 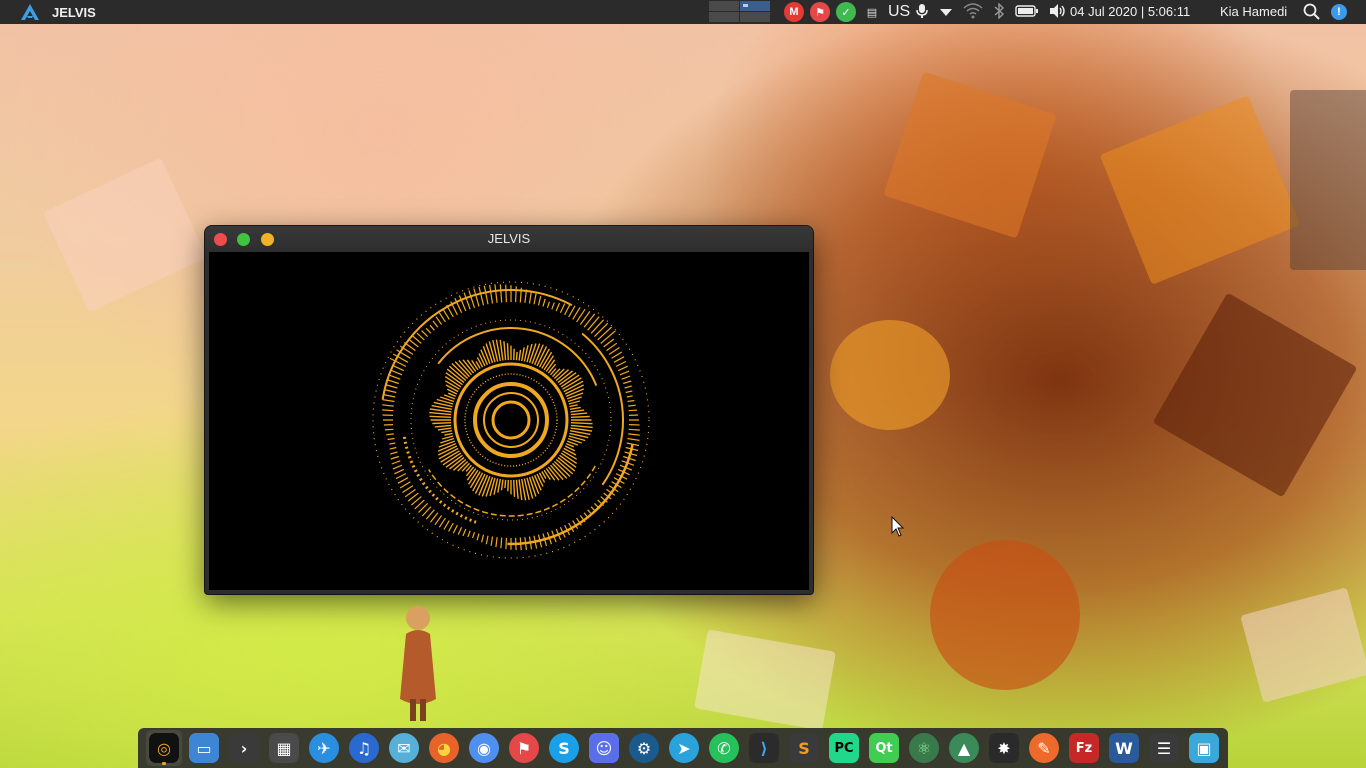 I want to click on dock-item-indicator-app: ⚑, so click(x=524, y=748).